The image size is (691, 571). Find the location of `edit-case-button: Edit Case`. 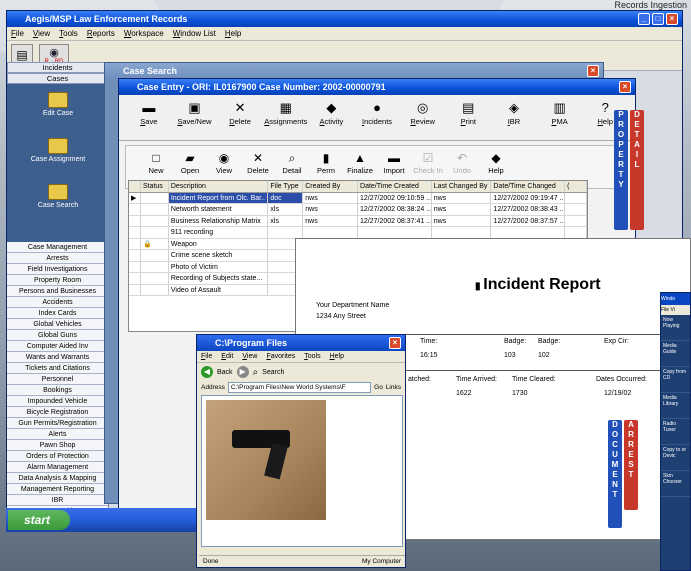

edit-case-button: Edit Case is located at coordinates (58, 104).